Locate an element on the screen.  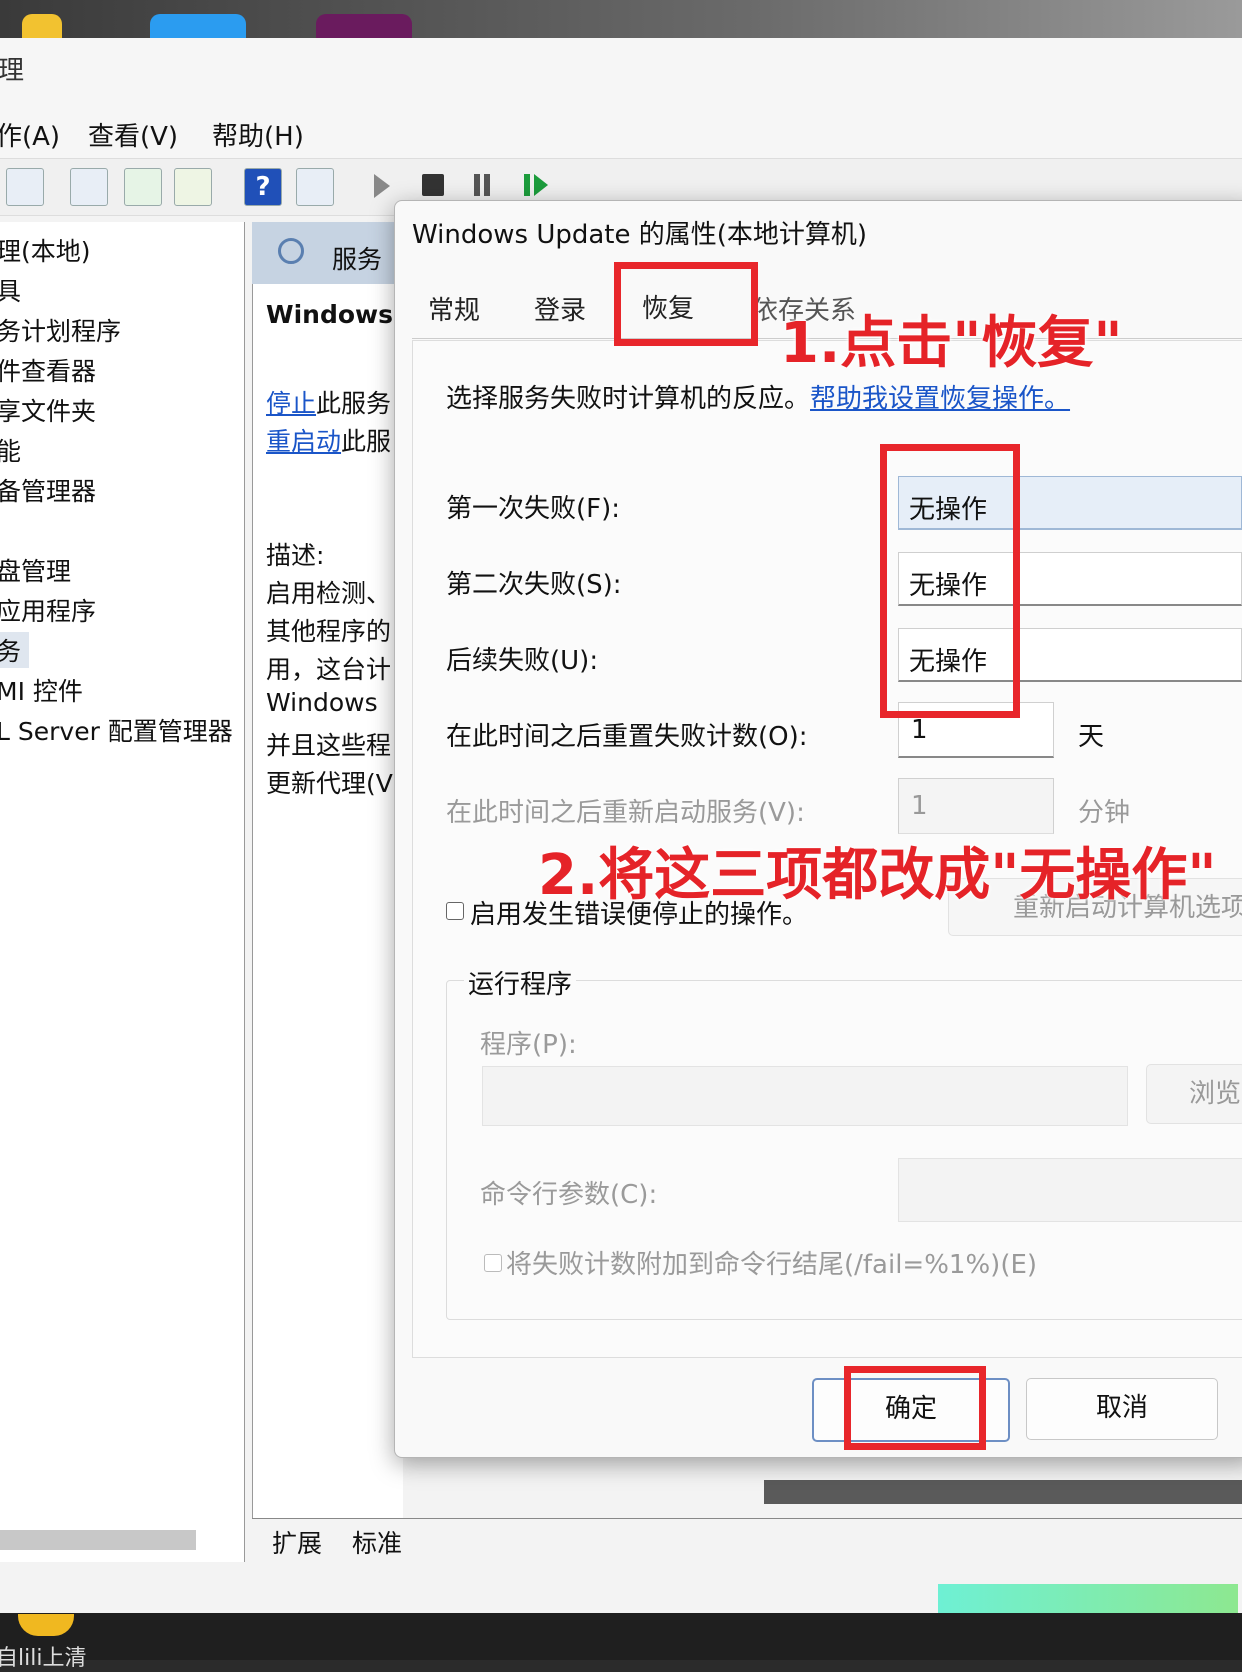
subsequent-failure-label: 后续失败(U): is located at coordinates (522, 661).